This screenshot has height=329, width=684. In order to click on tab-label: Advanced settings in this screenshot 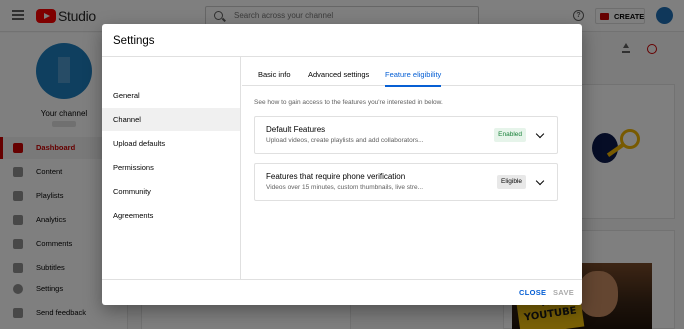, I will do `click(339, 74)`.